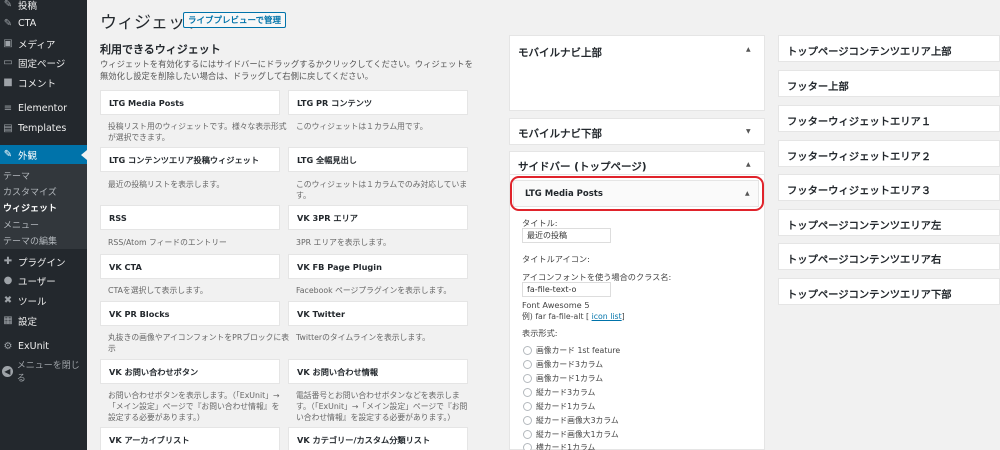 The image size is (1000, 450). Describe the element at coordinates (190, 266) in the screenshot. I see `widget-vk-cta: VK CTA` at that location.